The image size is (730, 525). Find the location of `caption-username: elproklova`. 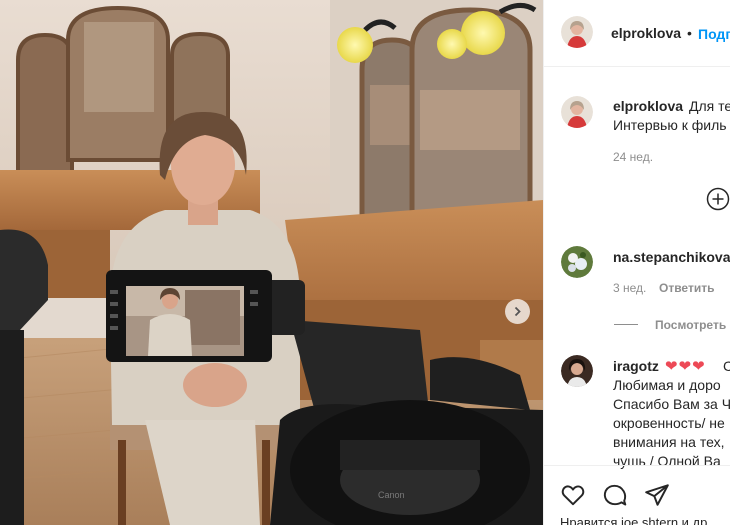

caption-username: elproklova is located at coordinates (648, 106).